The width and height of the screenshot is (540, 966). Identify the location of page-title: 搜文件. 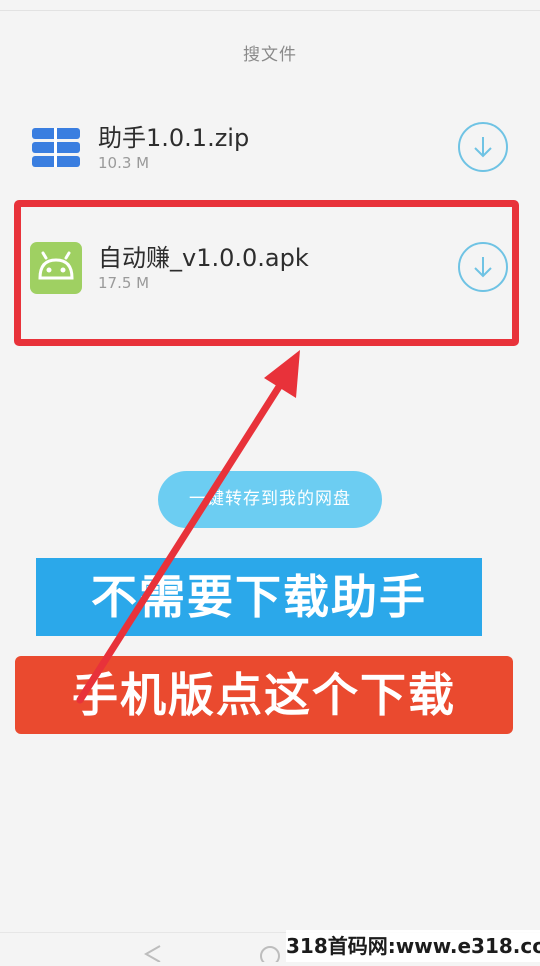
(270, 55).